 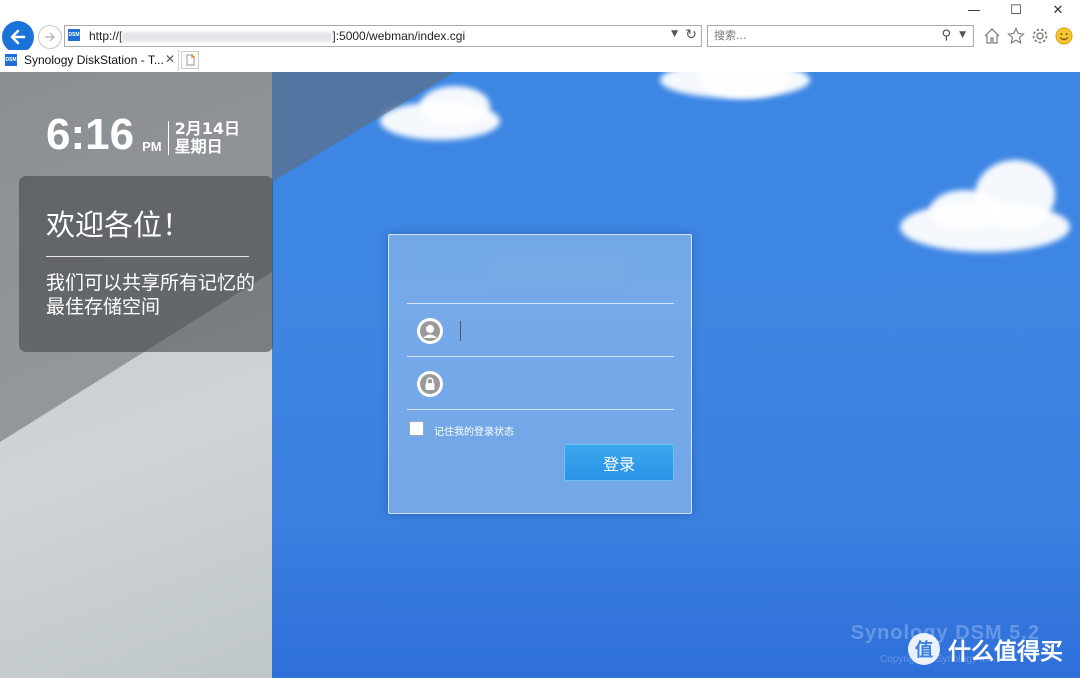 I want to click on search-dropdown-icon: ▼, so click(x=962, y=35).